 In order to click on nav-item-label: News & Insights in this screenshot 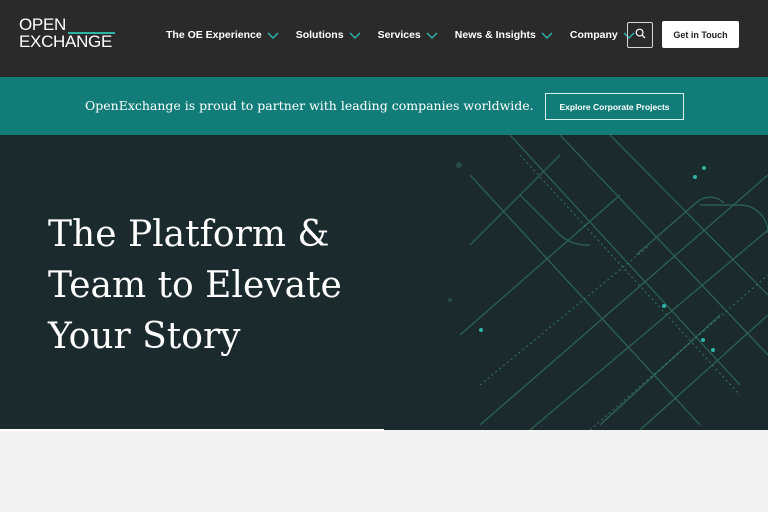, I will do `click(495, 35)`.